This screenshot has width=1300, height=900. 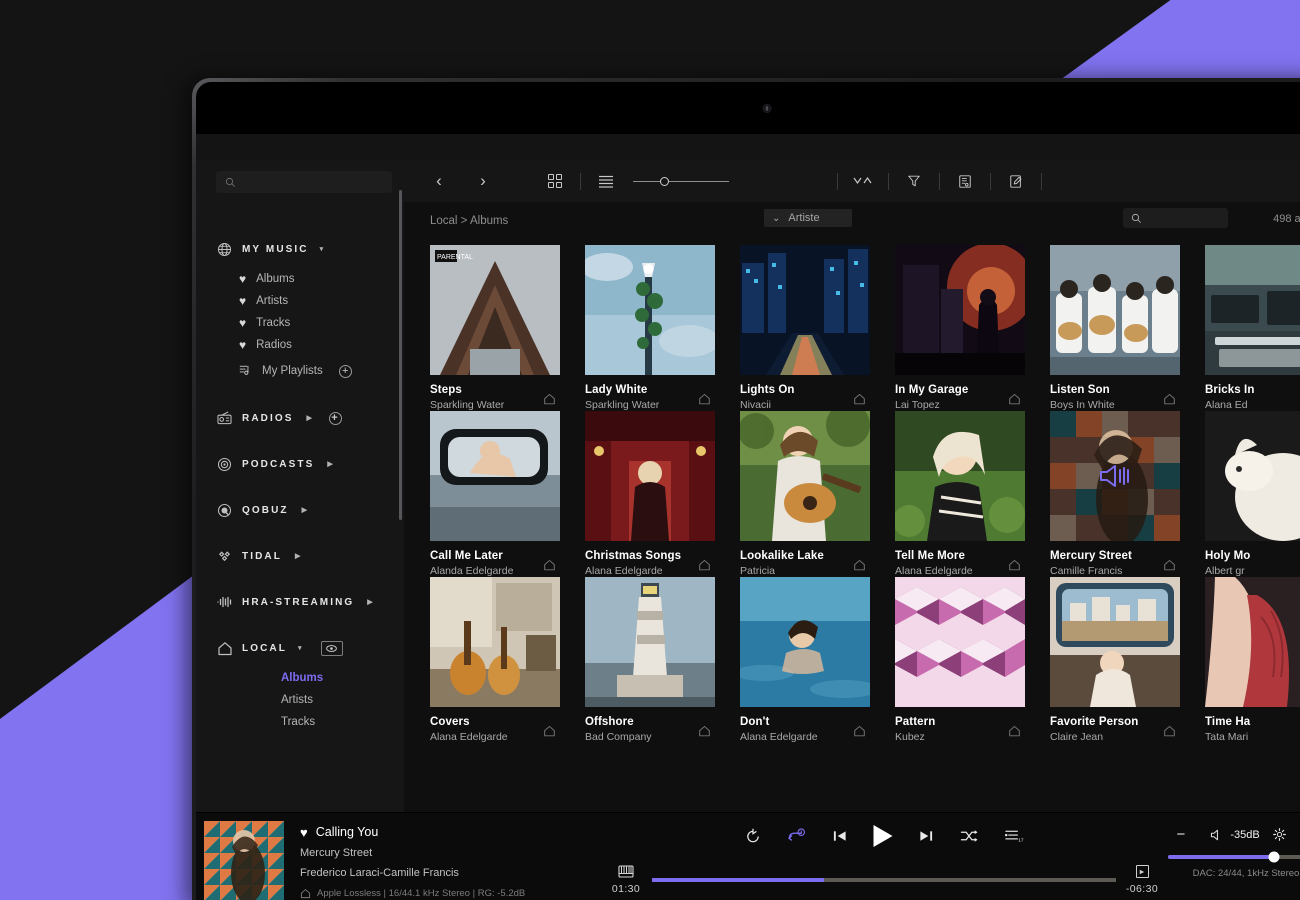 I want to click on heart-icon: ♥, so click(x=304, y=832).